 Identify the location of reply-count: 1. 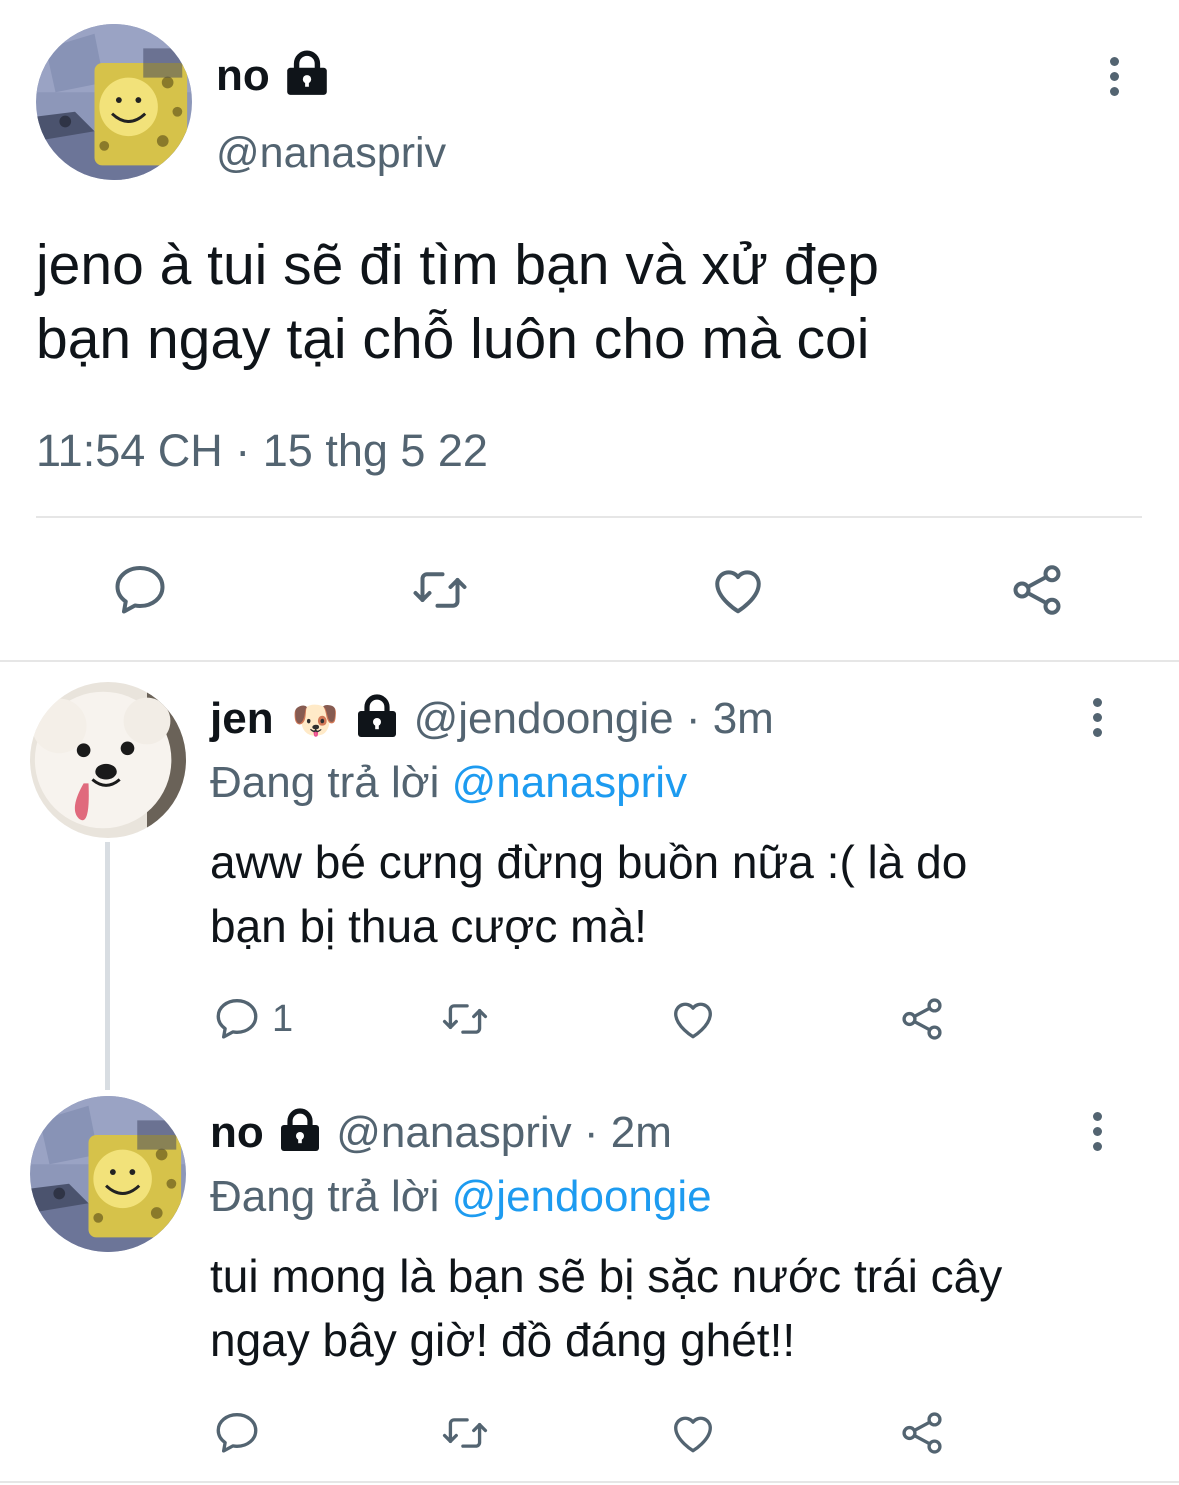
(283, 1018).